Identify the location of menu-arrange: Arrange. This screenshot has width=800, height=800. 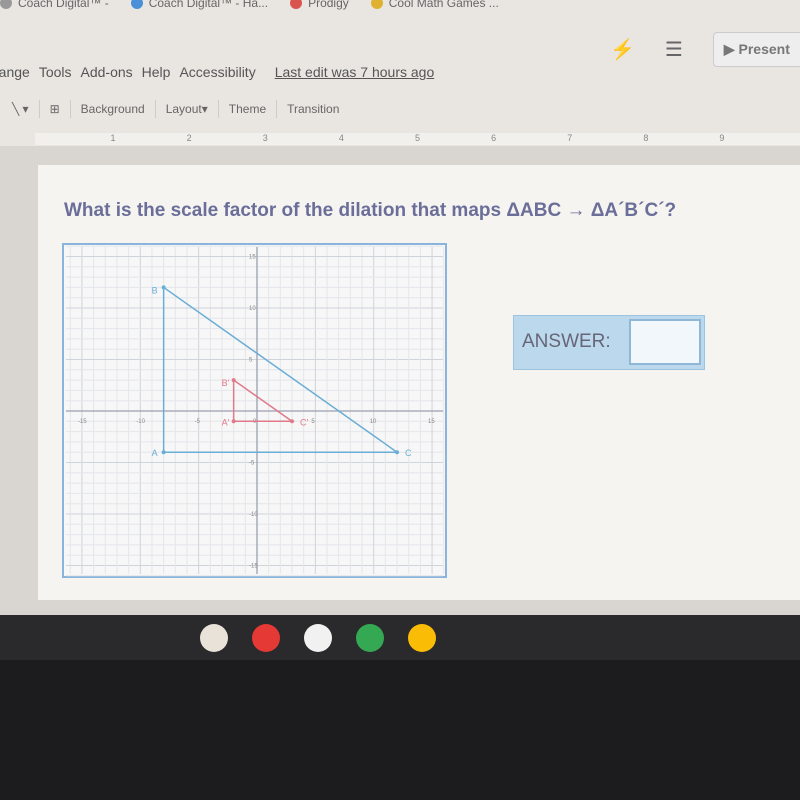
(15, 72).